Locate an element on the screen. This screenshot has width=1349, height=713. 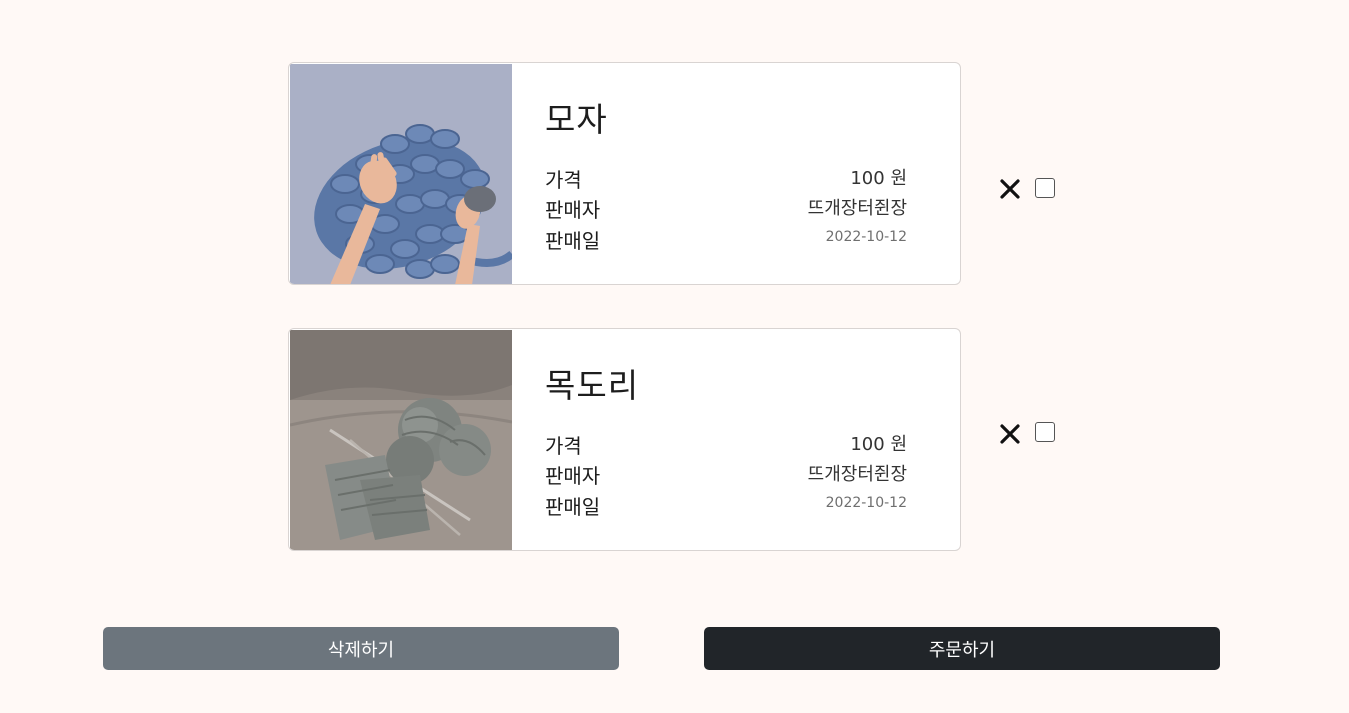
yarn-balls-photo-icon is located at coordinates (401, 440).